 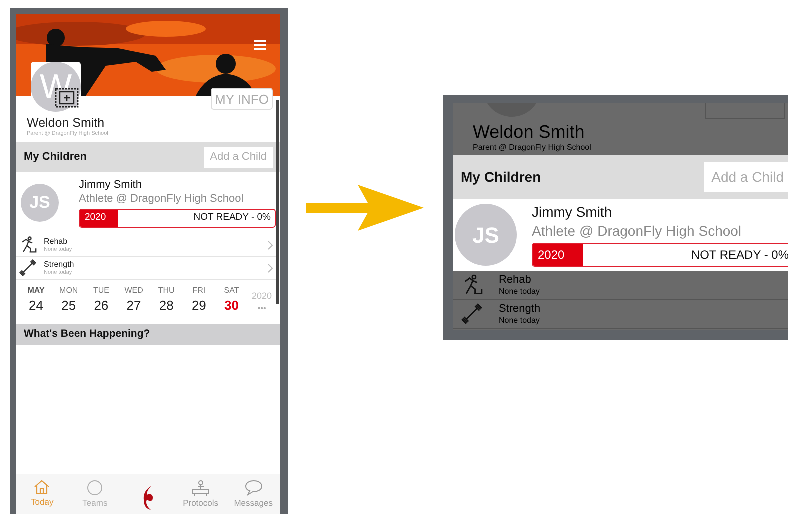 What do you see at coordinates (166, 306) in the screenshot?
I see `day-date: 28` at bounding box center [166, 306].